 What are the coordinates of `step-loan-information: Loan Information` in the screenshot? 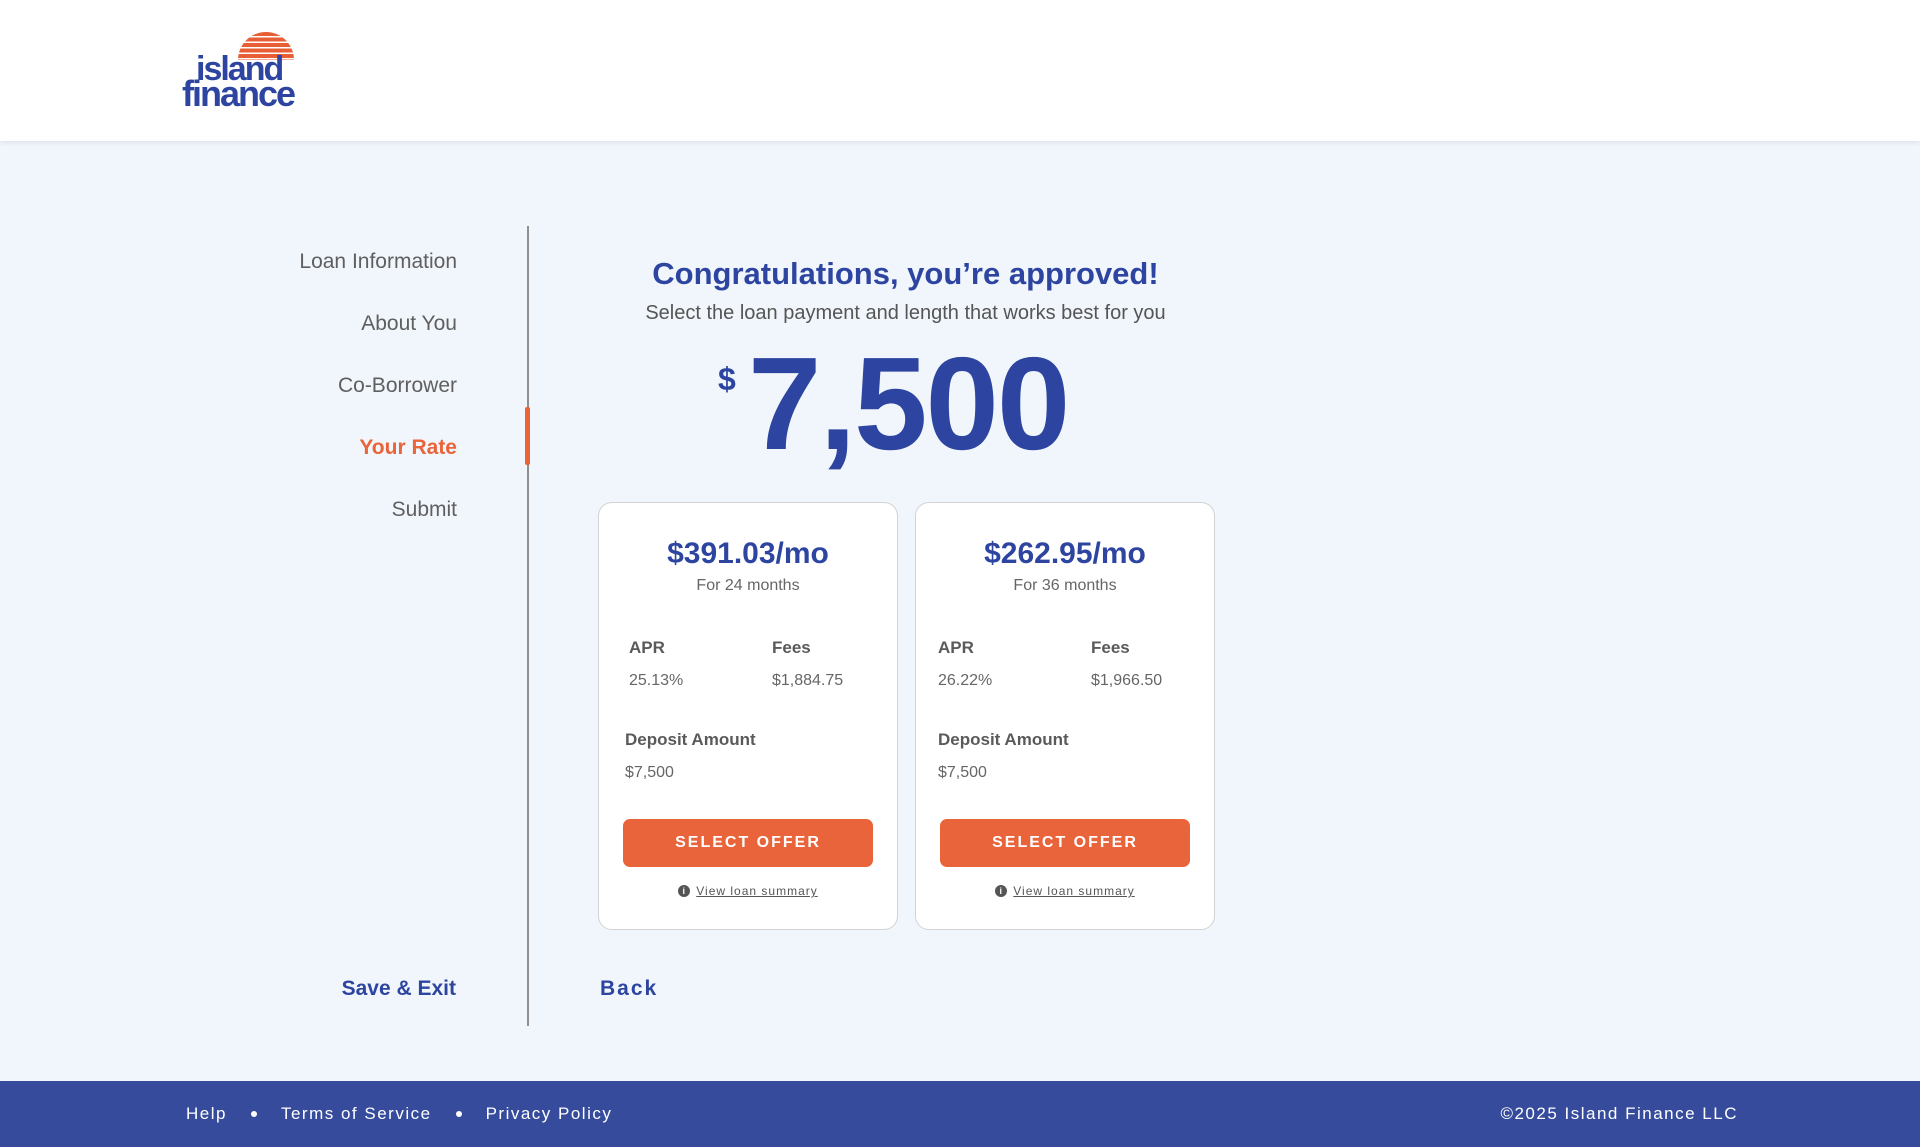 It's located at (378, 261).